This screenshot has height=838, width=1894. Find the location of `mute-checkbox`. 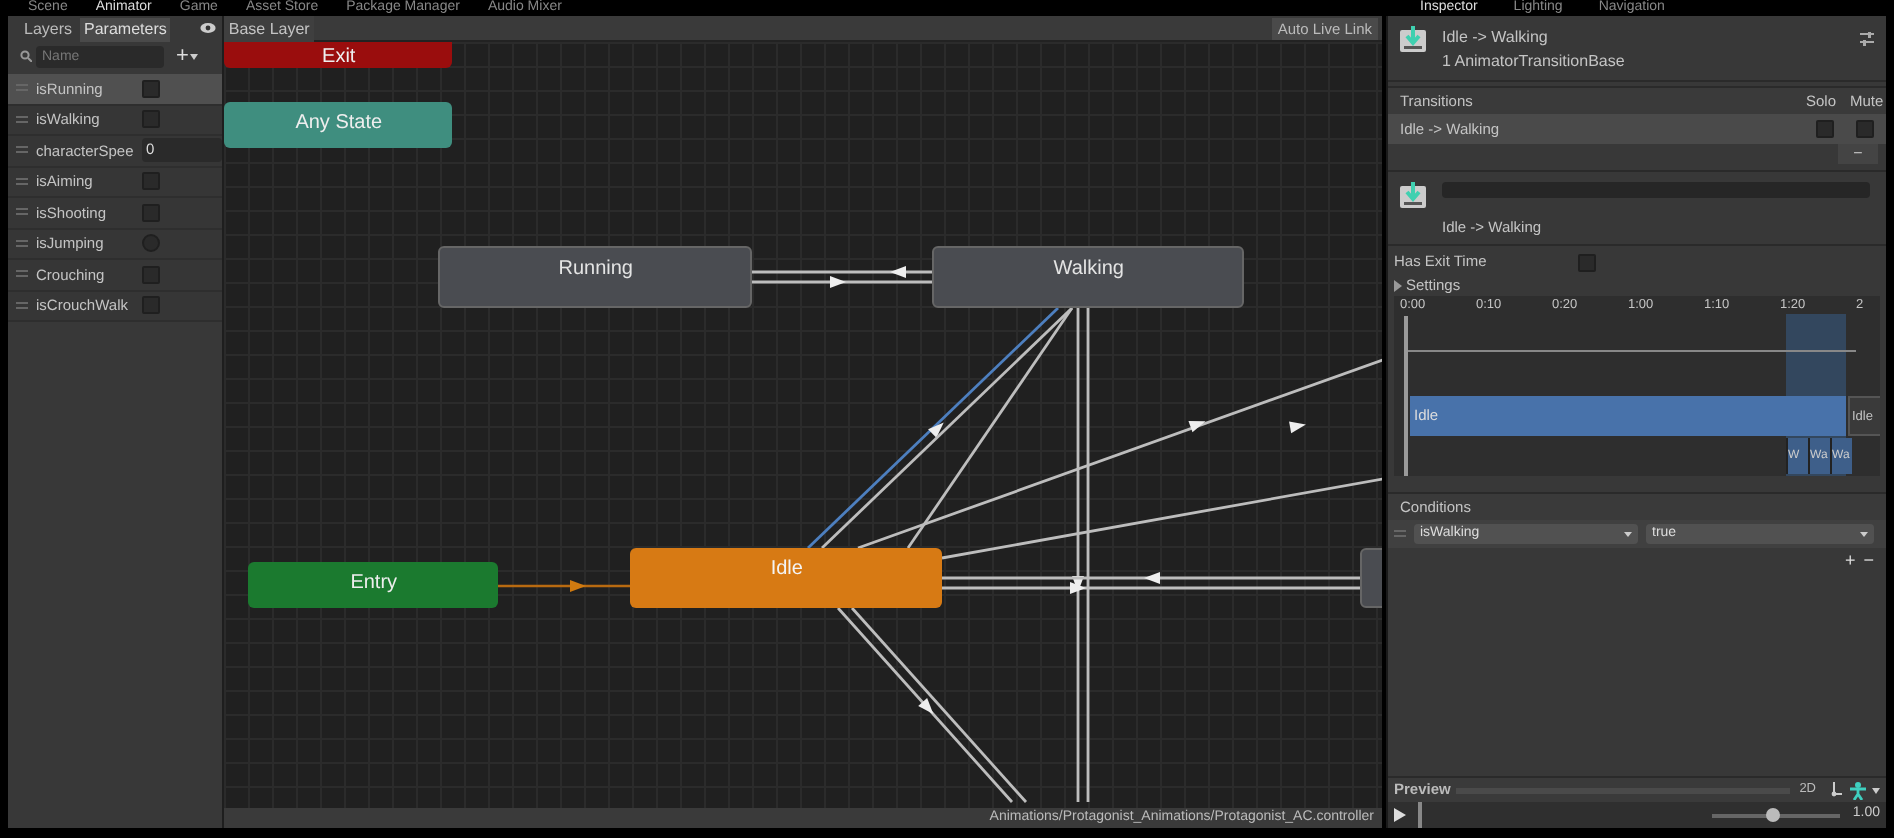

mute-checkbox is located at coordinates (1865, 129).